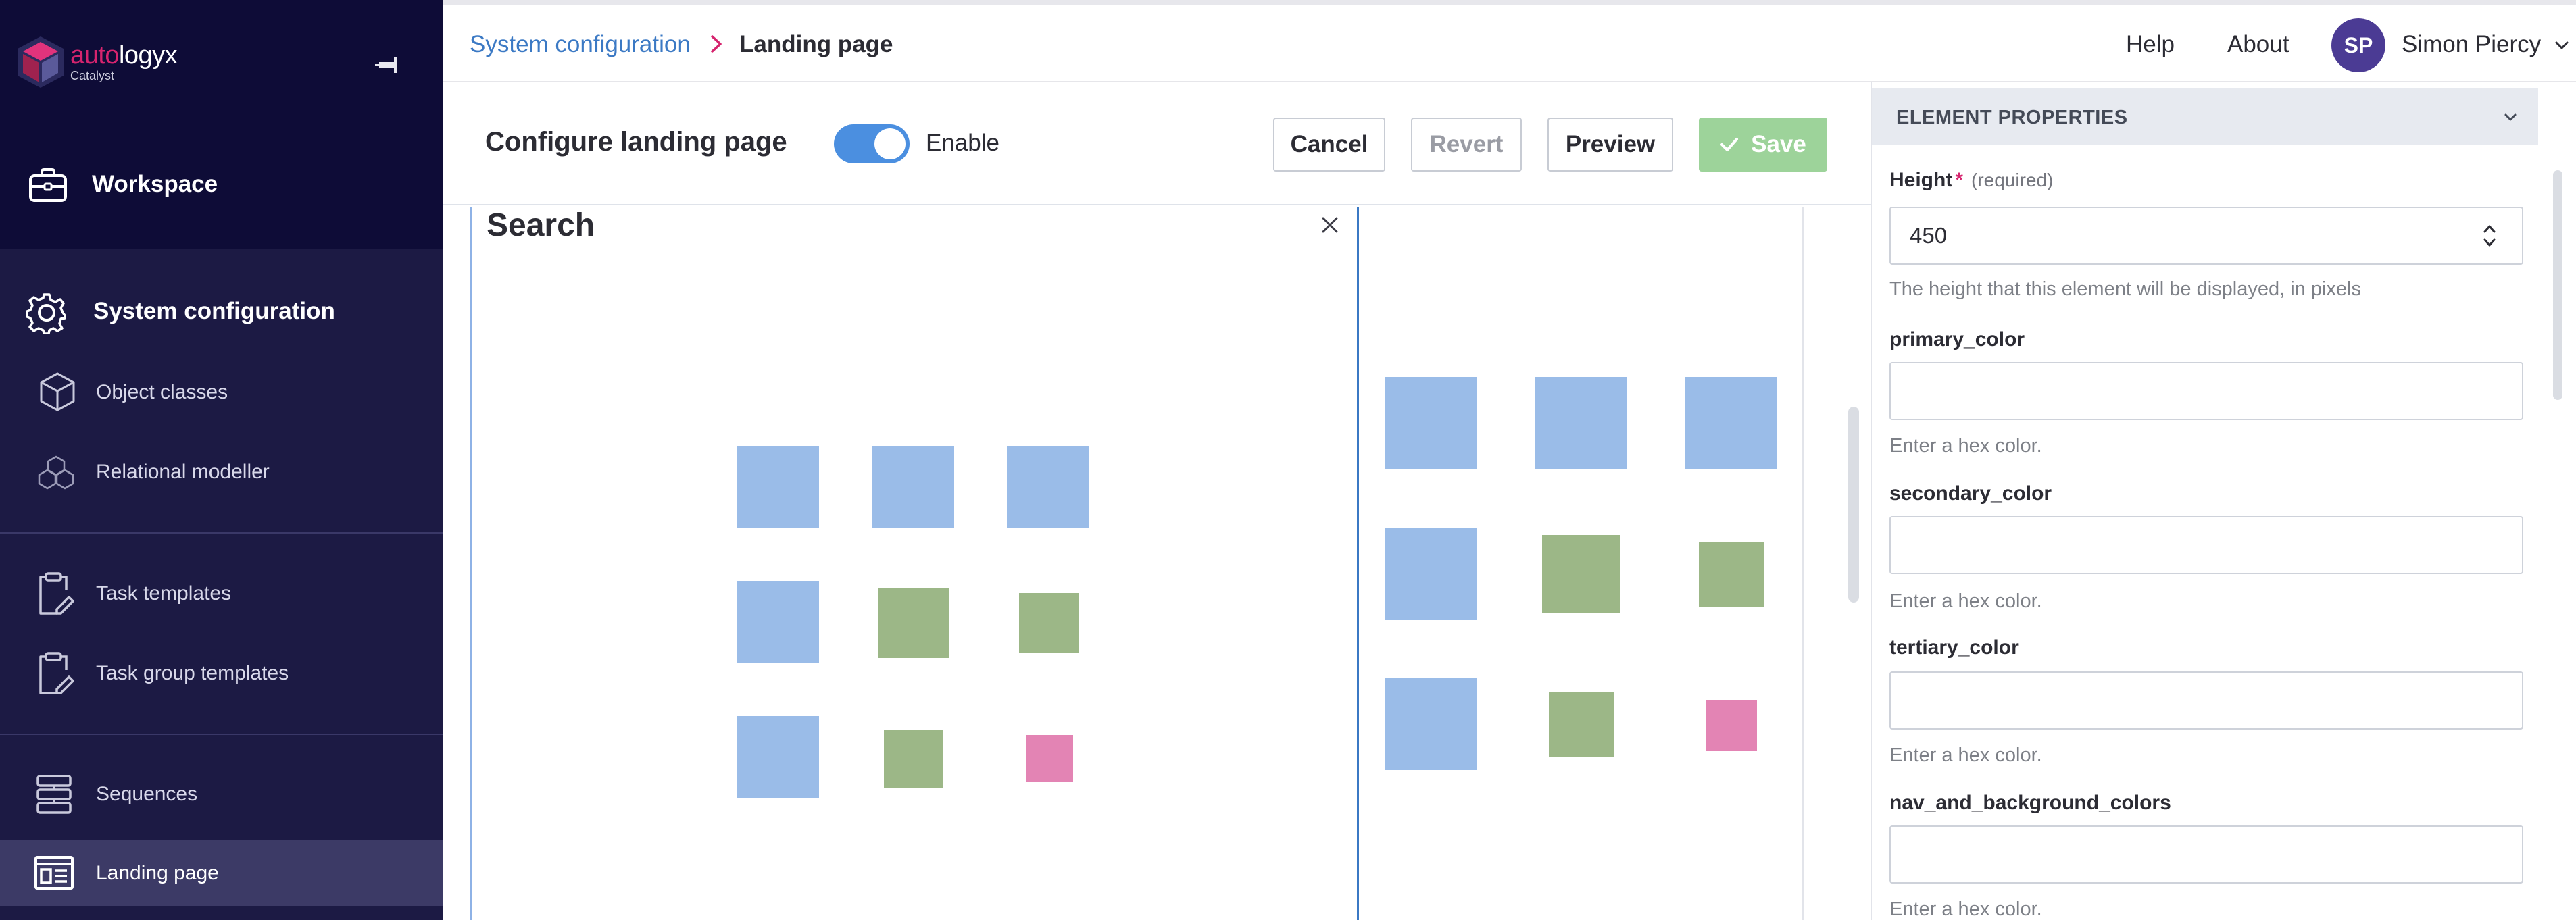  Describe the element at coordinates (963, 143) in the screenshot. I see `enable-label: Enable` at that location.